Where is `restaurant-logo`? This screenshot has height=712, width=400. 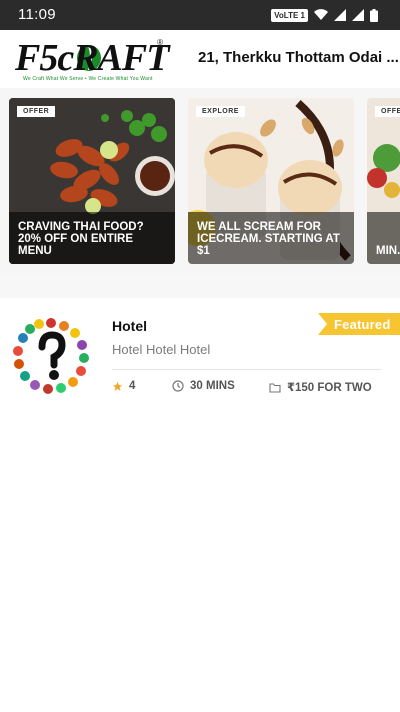
restaurant-logo is located at coordinates (51, 356).